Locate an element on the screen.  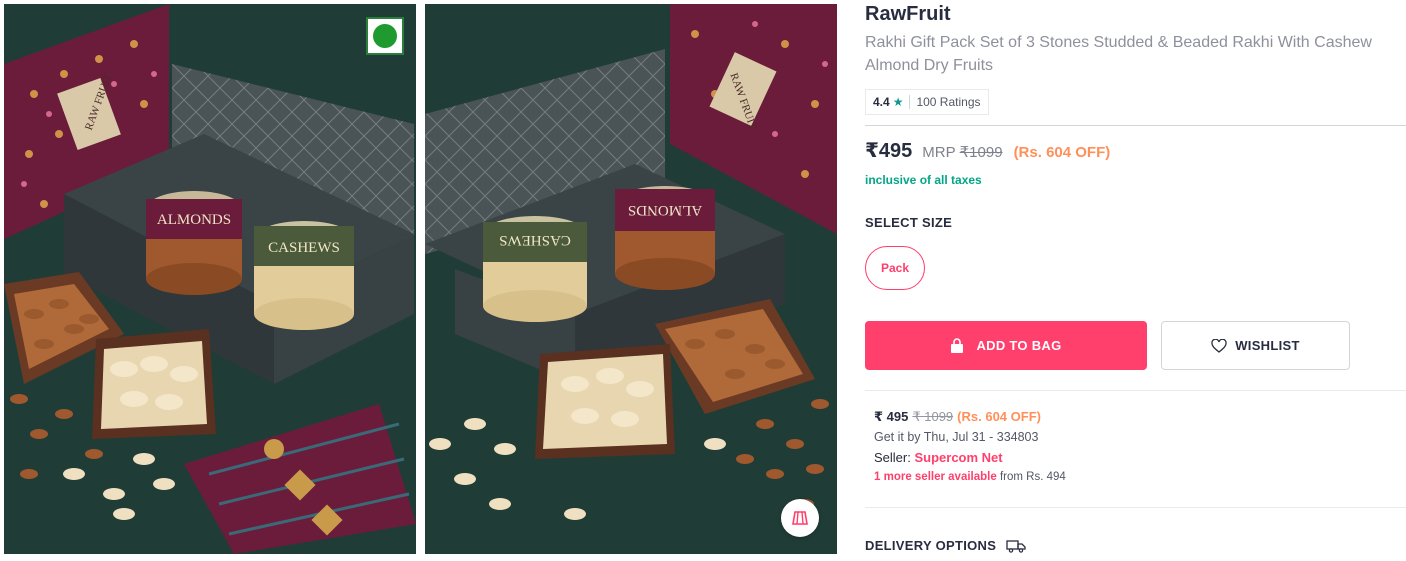
mrp-label: MRP is located at coordinates (939, 152).